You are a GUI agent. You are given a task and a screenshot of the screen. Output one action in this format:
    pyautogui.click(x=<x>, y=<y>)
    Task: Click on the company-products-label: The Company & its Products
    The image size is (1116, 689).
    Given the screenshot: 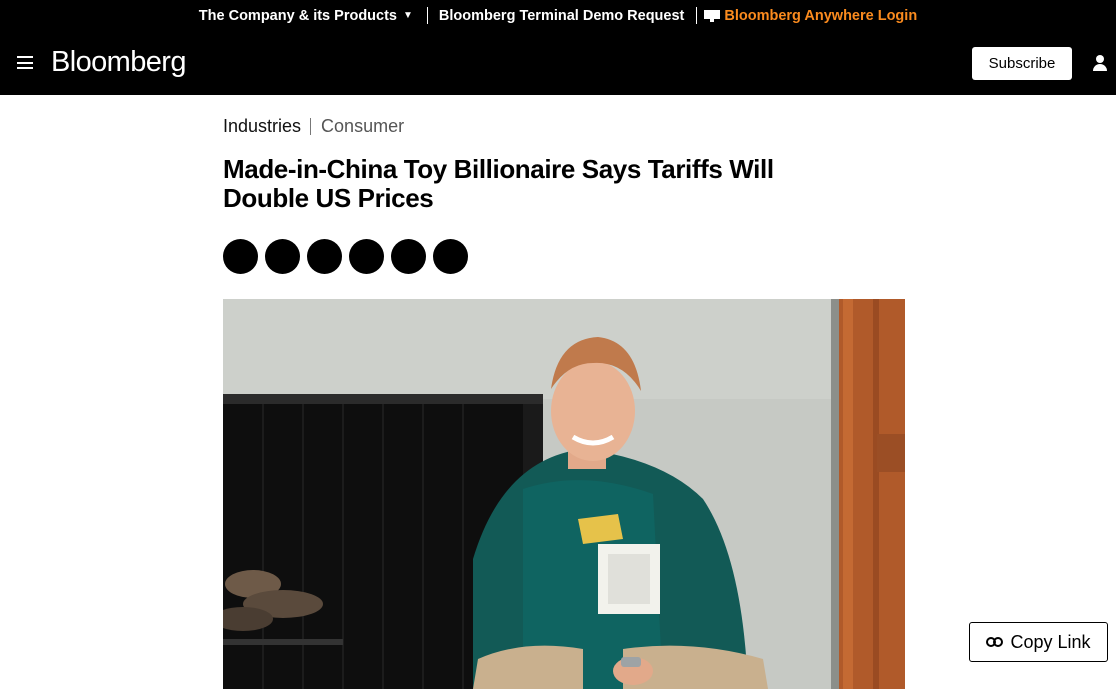 What is the action you would take?
    pyautogui.click(x=297, y=15)
    